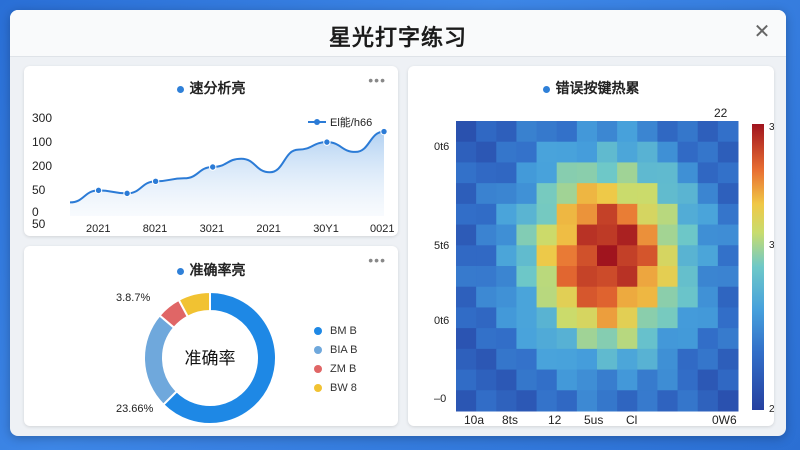 This screenshot has height=450, width=800. What do you see at coordinates (135, 409) in the screenshot?
I see `pie-label-bottom: 23.66%` at bounding box center [135, 409].